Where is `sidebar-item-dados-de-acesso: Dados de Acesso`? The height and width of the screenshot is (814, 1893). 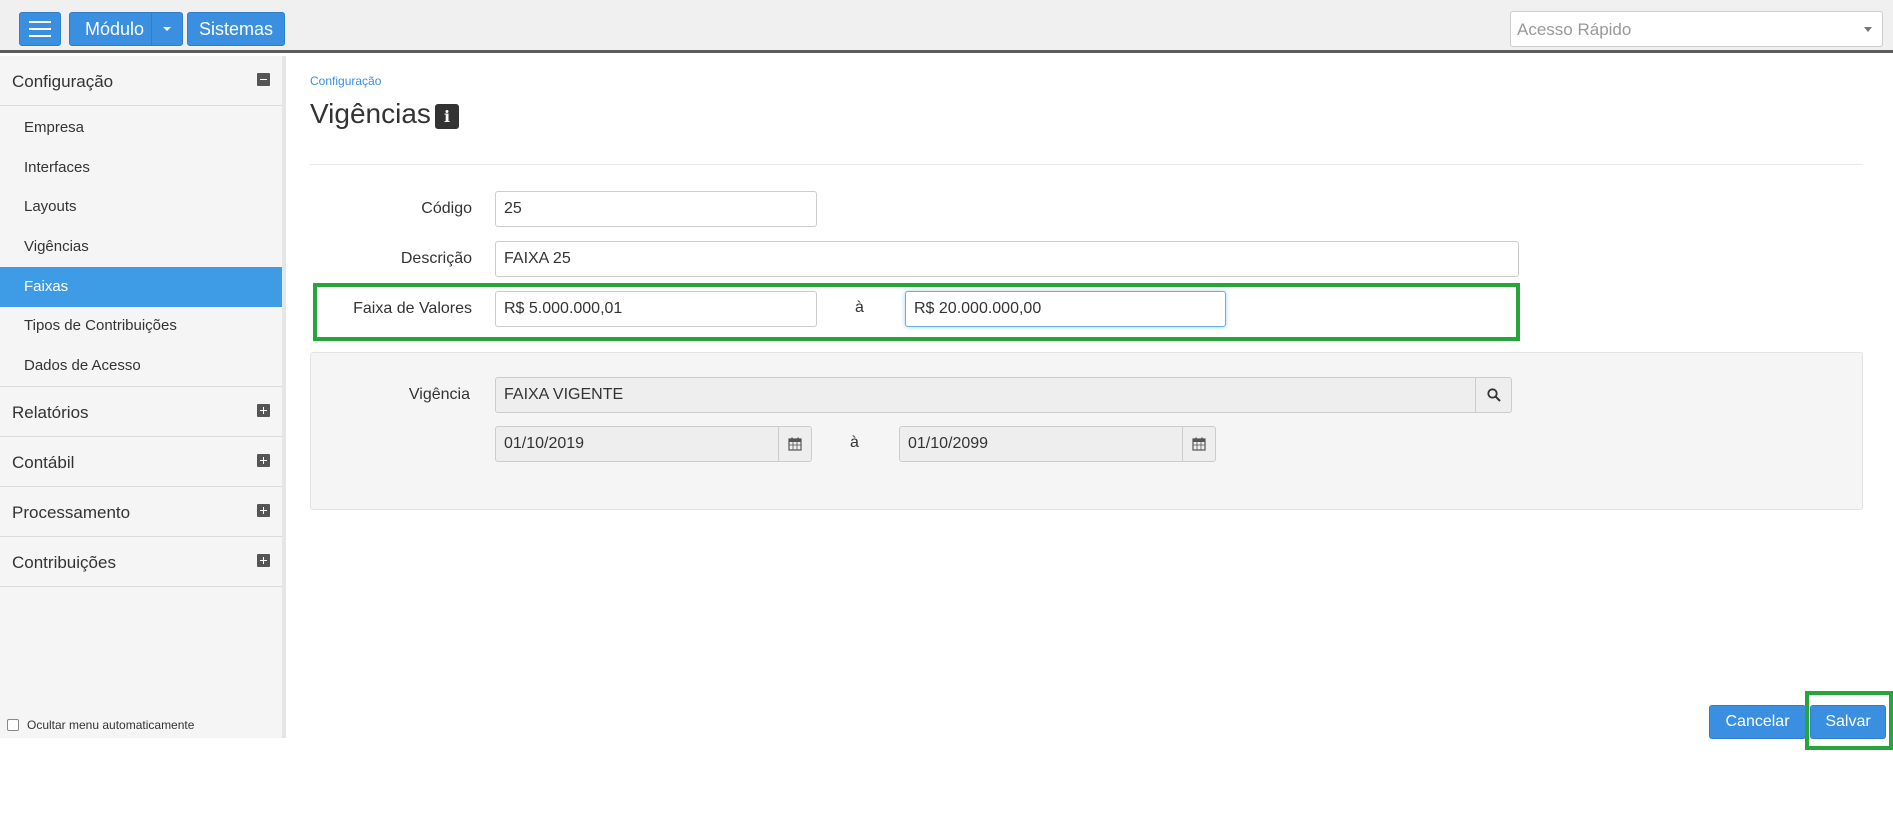
sidebar-item-dados-de-acesso: Dados de Acesso is located at coordinates (141, 366).